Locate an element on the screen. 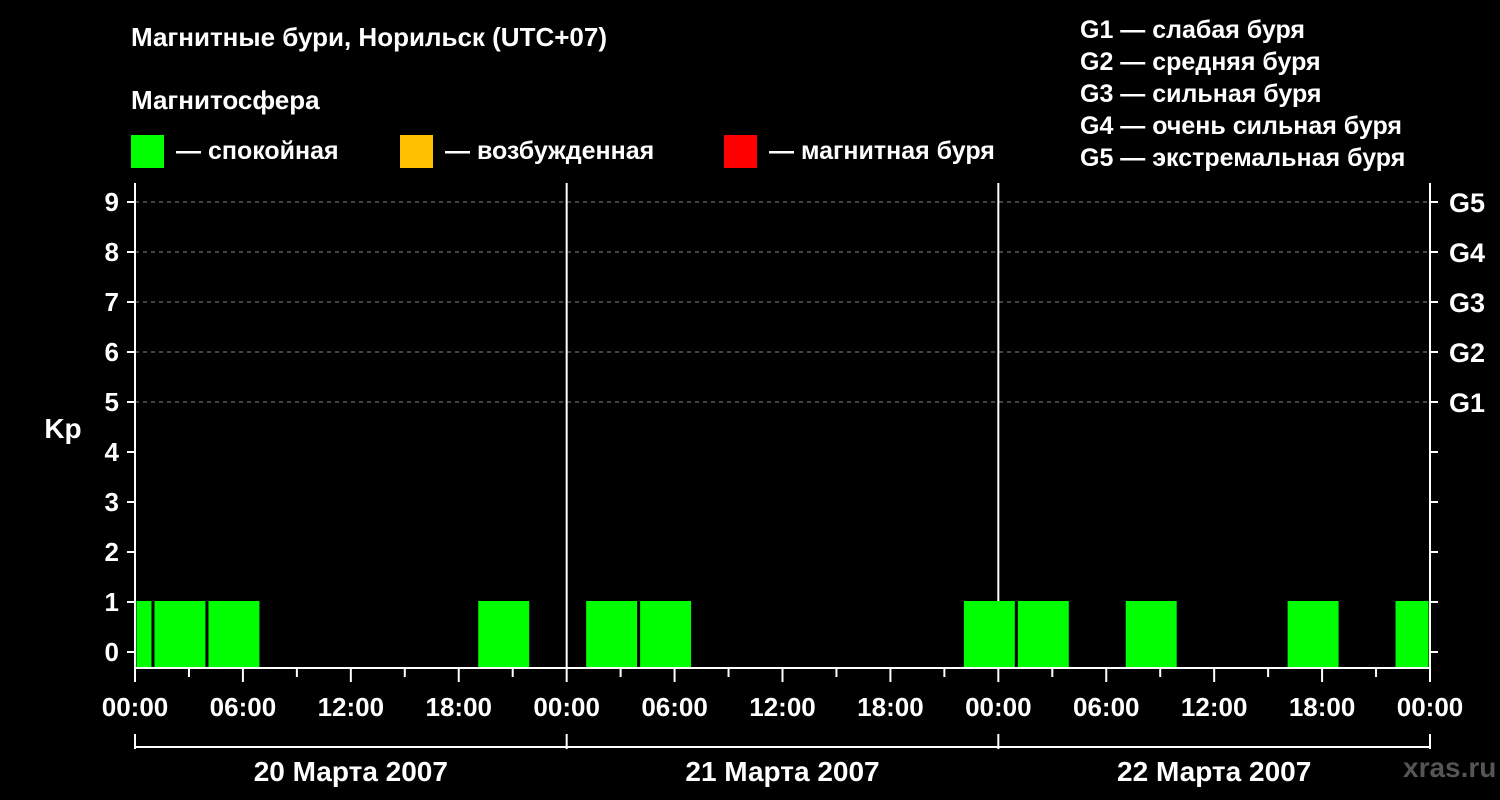  day-label: 20 Марта 2007 is located at coordinates (351, 771).